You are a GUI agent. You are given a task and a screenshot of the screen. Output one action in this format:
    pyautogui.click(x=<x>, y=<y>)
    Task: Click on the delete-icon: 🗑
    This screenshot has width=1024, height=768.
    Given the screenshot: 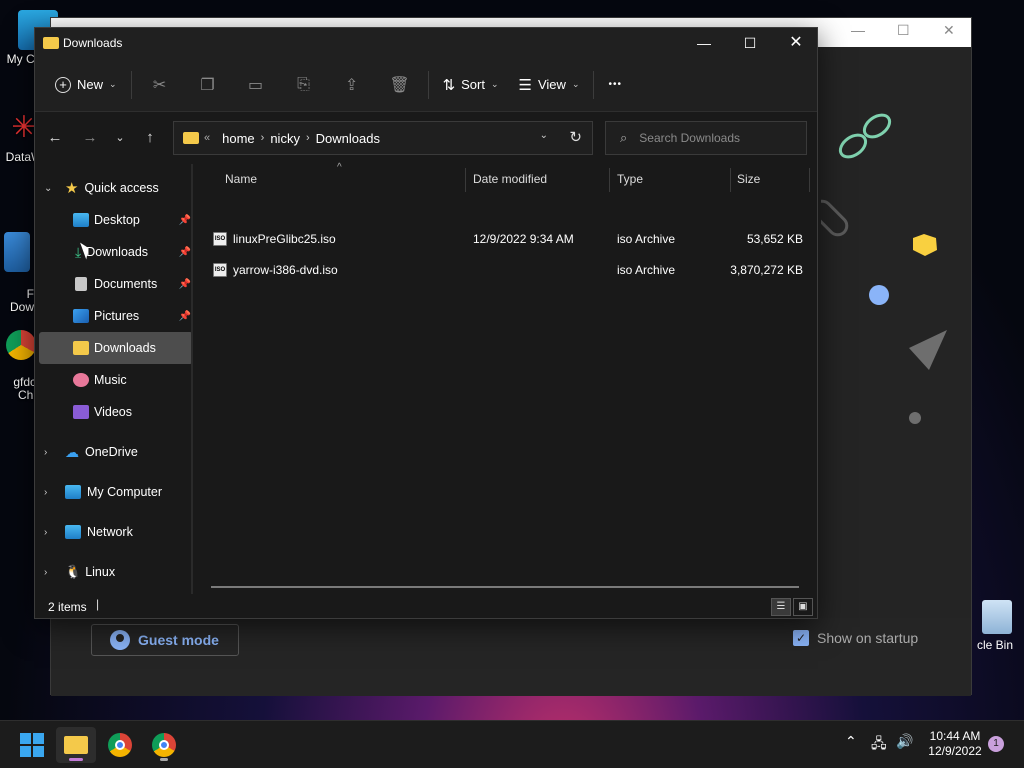 What is the action you would take?
    pyautogui.click(x=400, y=85)
    